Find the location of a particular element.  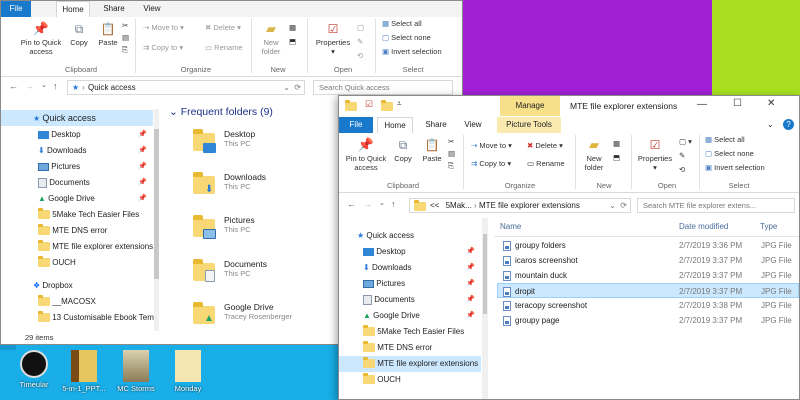

easy-access-icon: ⬒ is located at coordinates (292, 42).